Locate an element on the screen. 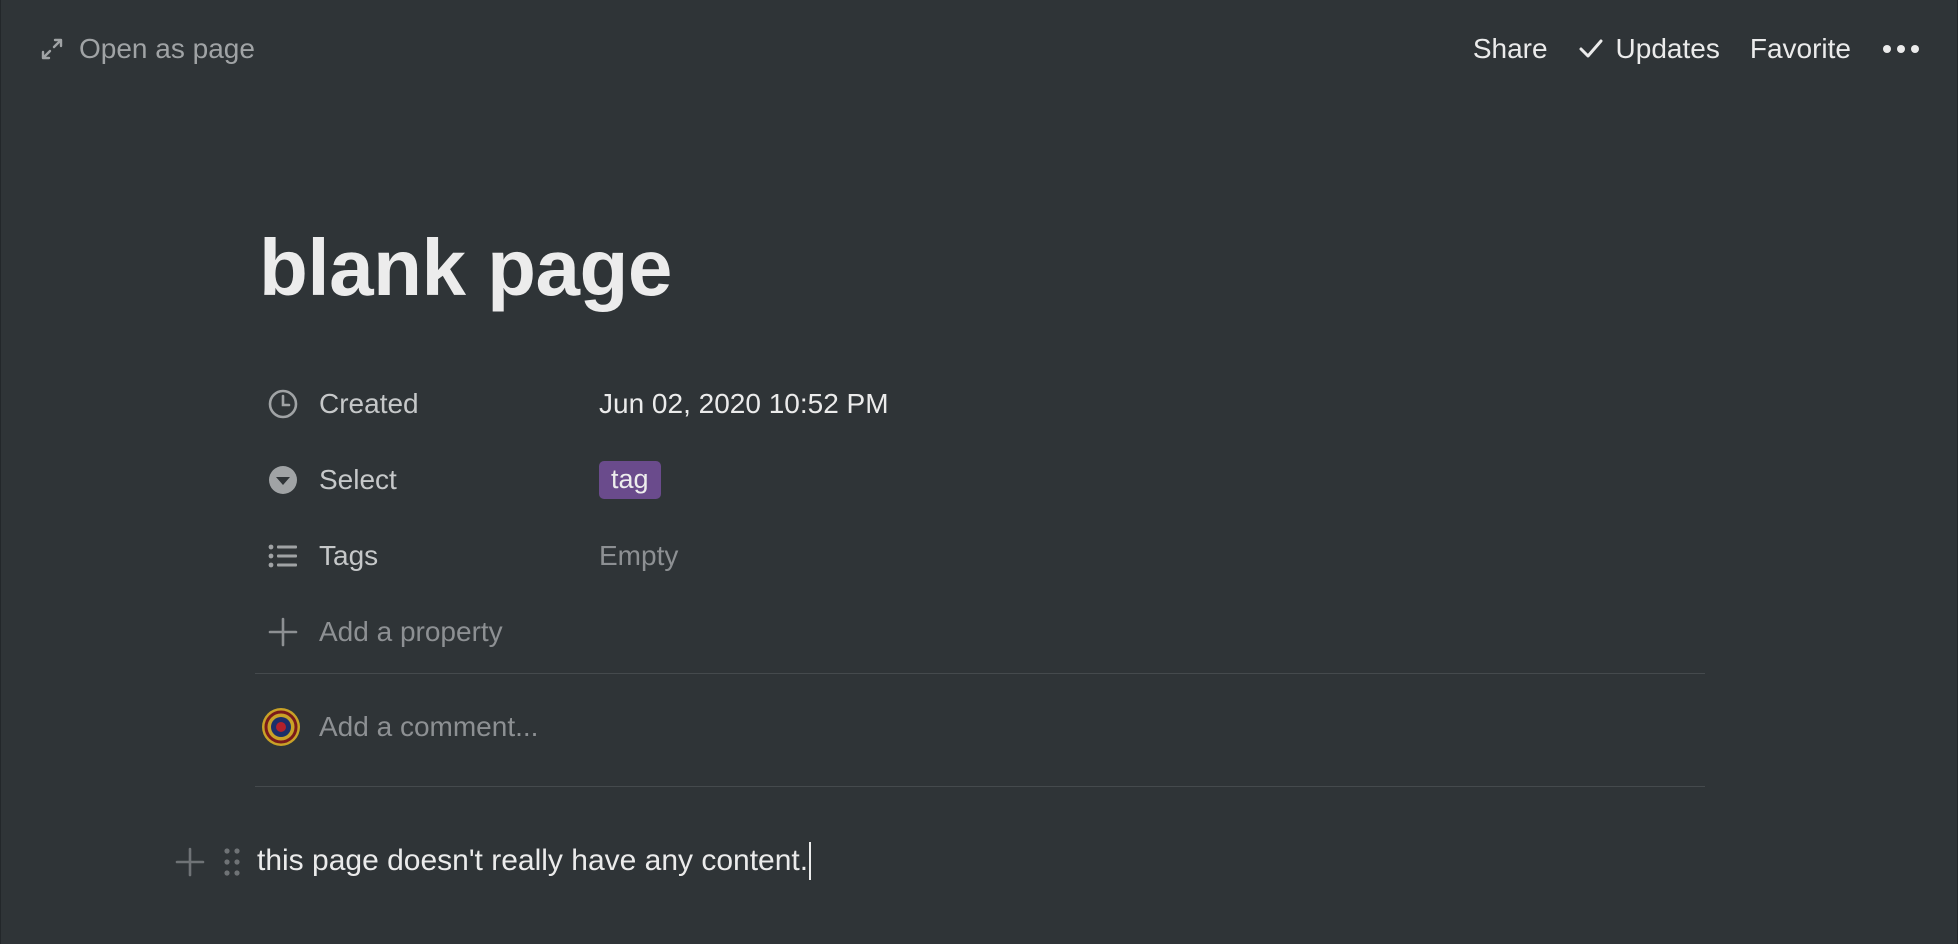  property-value-select: tag is located at coordinates (630, 480).